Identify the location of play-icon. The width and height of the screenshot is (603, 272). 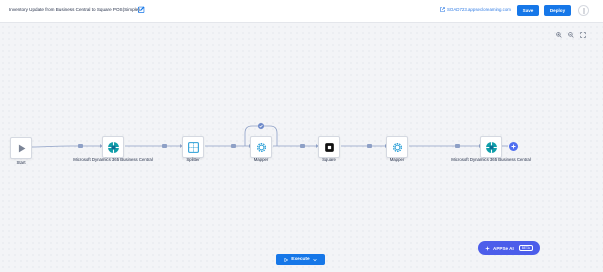
(21, 148).